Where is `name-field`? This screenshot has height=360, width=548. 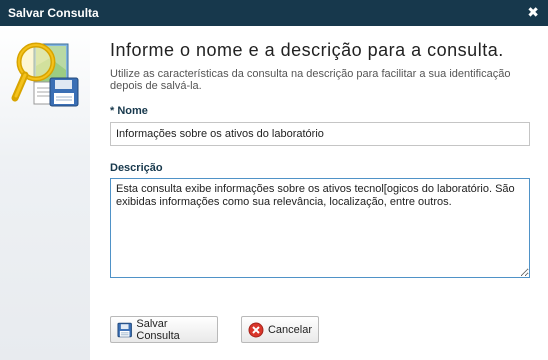
name-field is located at coordinates (320, 134).